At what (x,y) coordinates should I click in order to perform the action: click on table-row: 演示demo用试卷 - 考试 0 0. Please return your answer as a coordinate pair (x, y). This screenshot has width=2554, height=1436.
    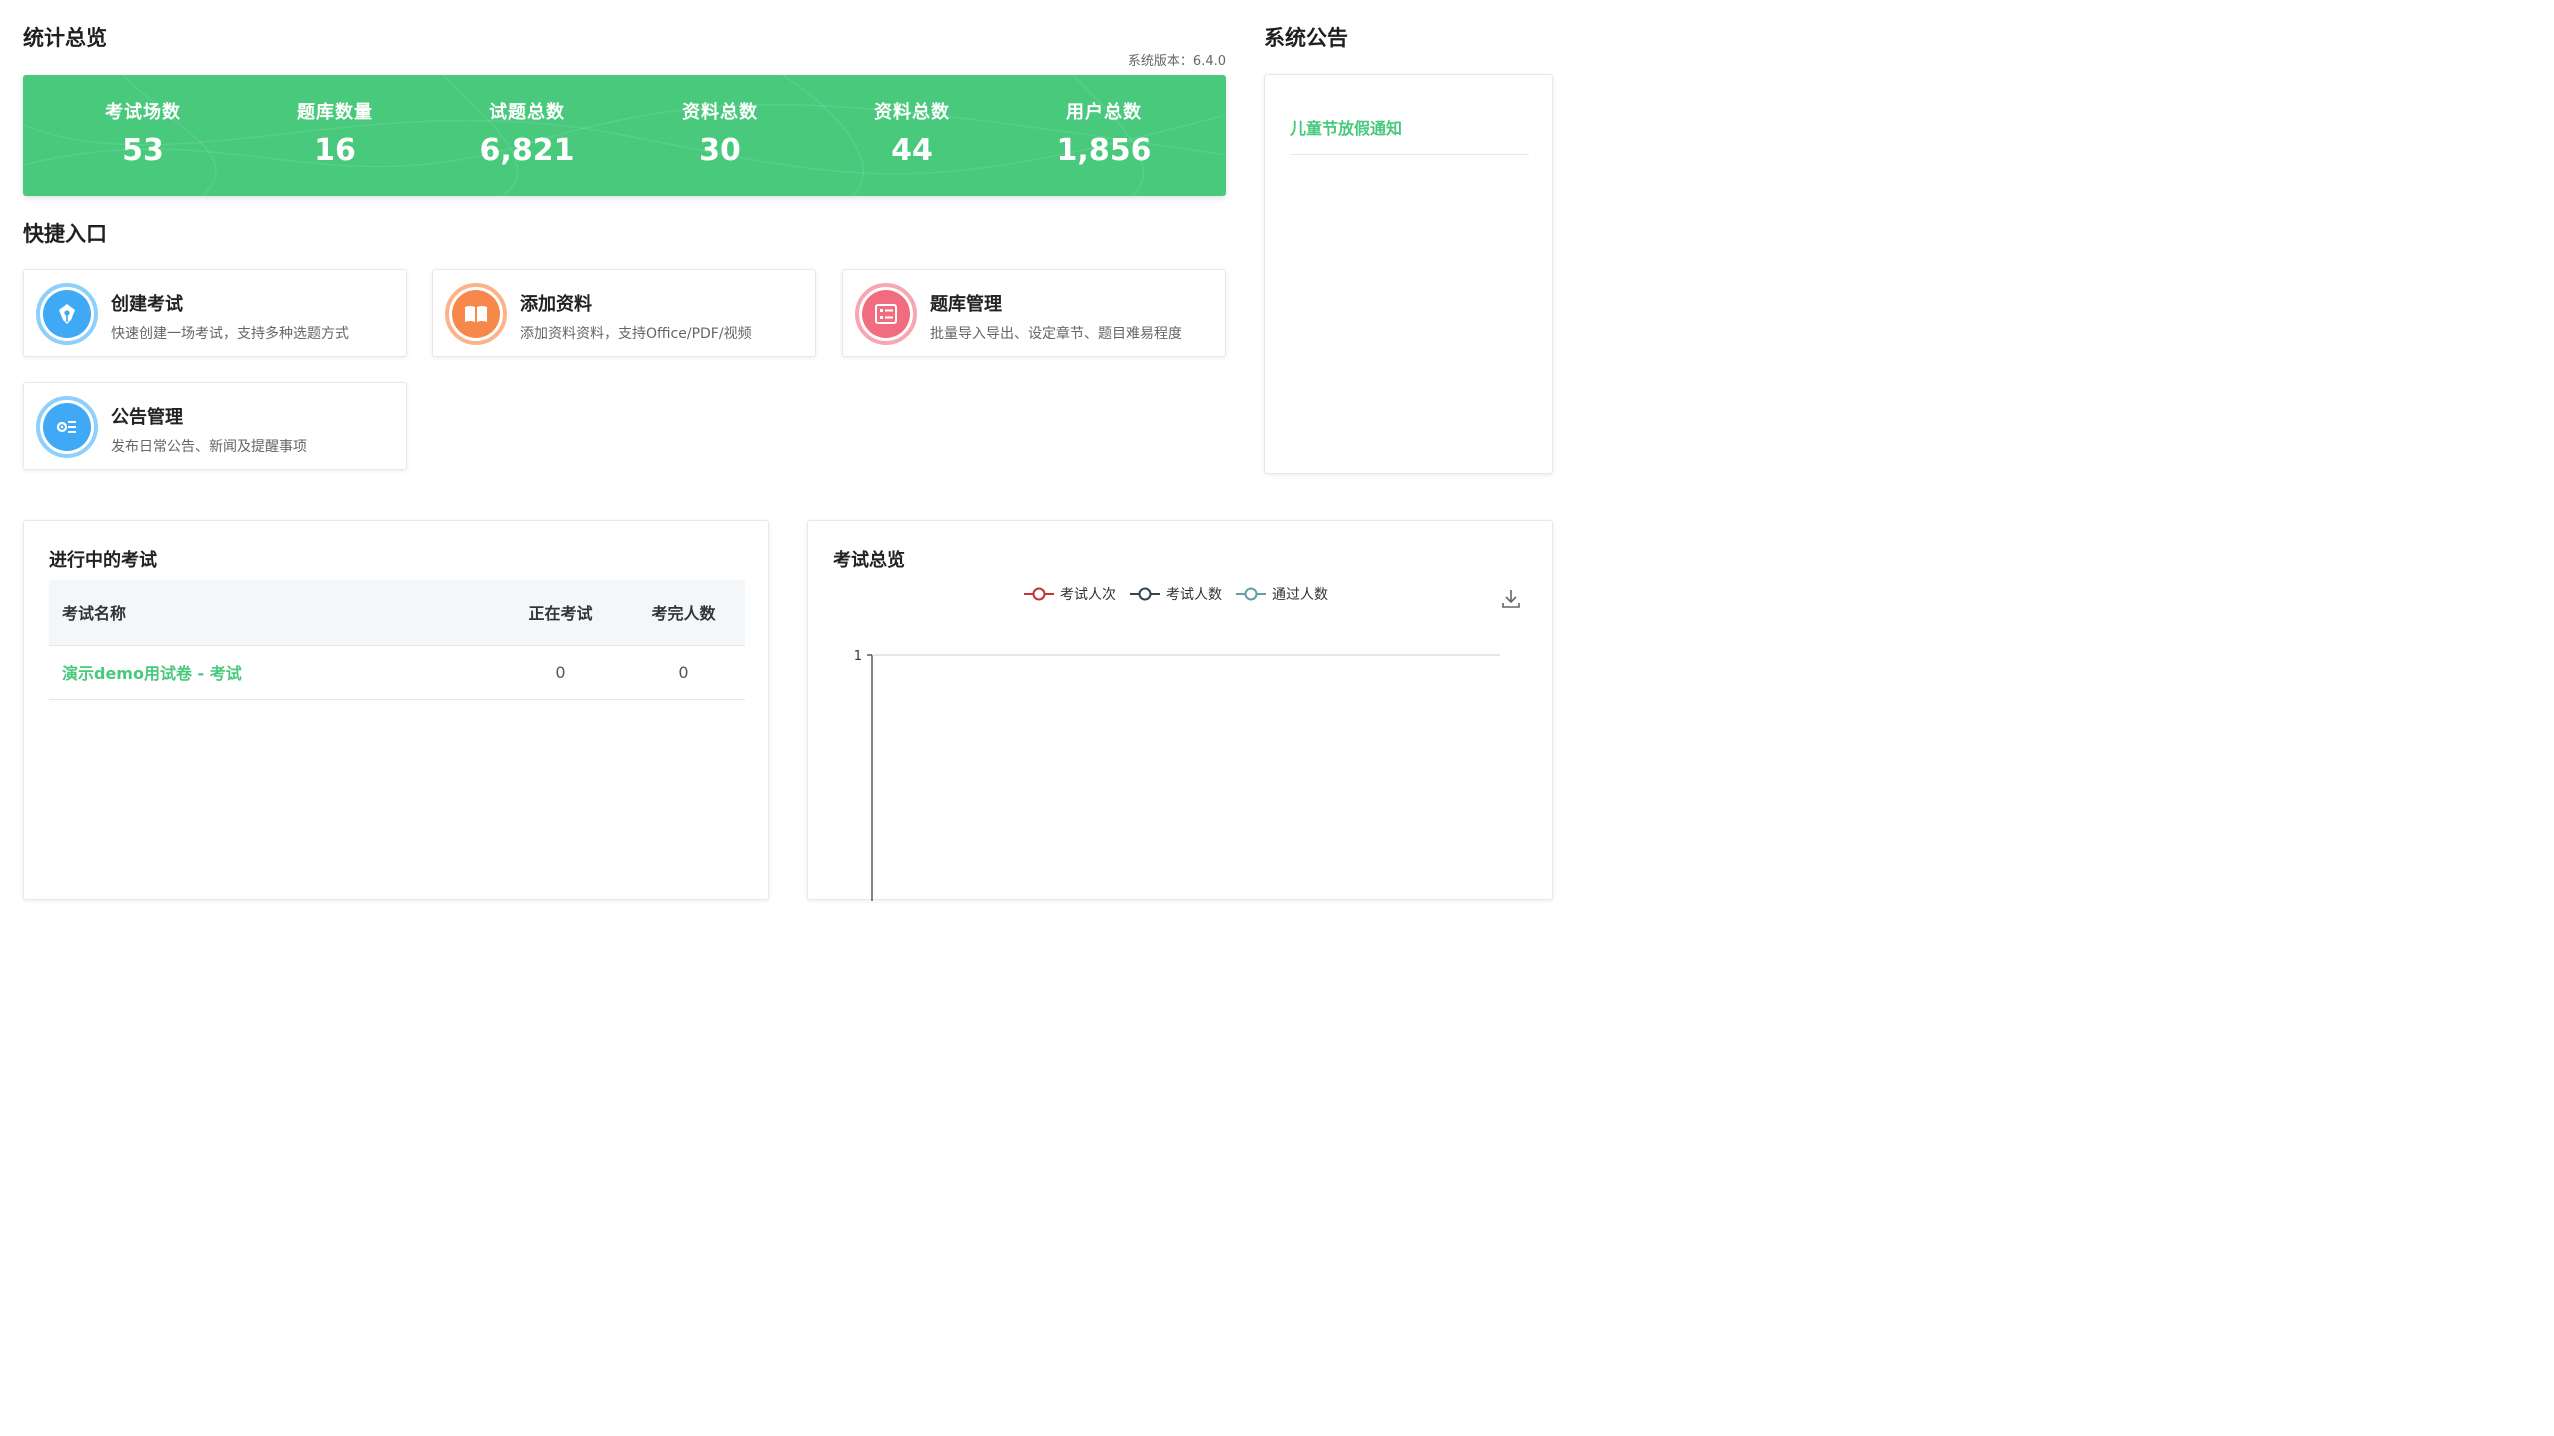
    Looking at the image, I should click on (397, 672).